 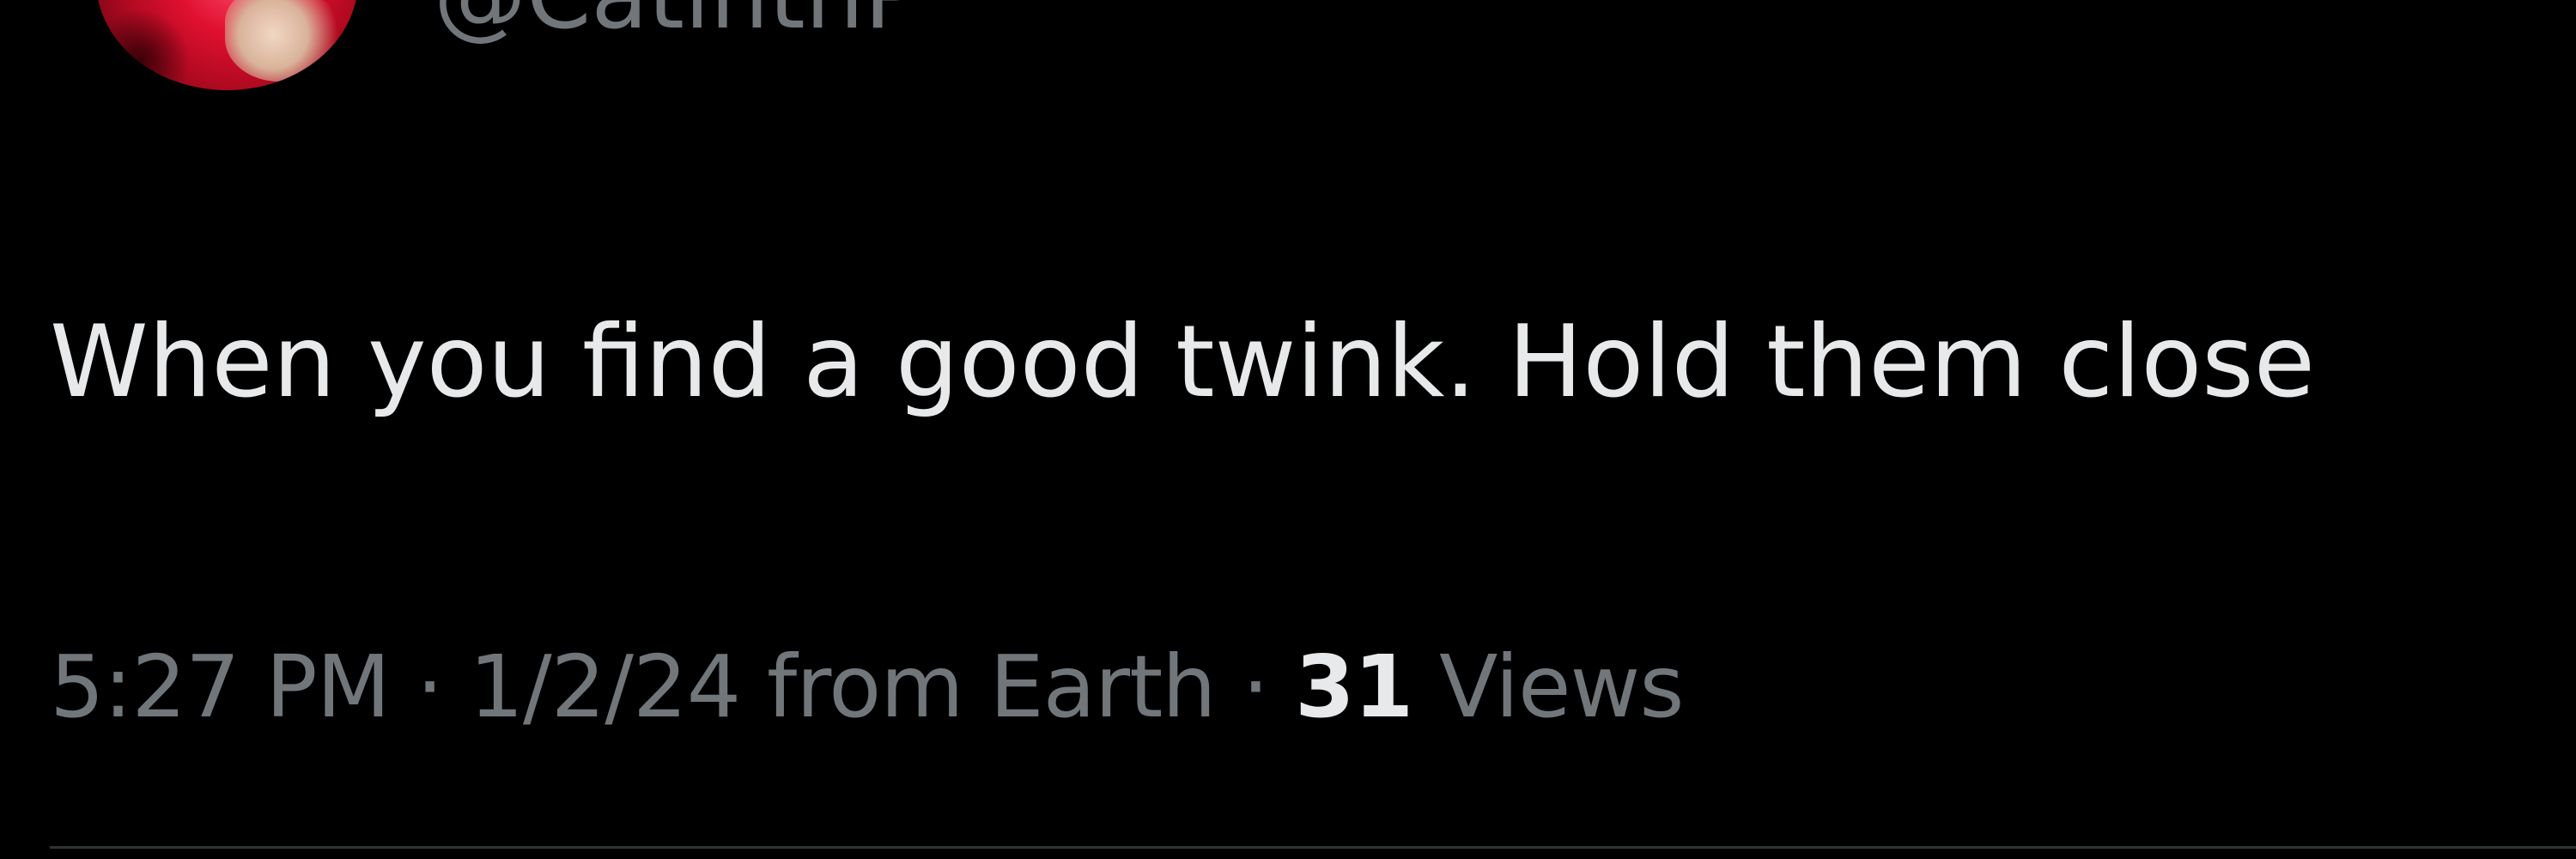 I want to click on avatar, so click(x=227, y=45).